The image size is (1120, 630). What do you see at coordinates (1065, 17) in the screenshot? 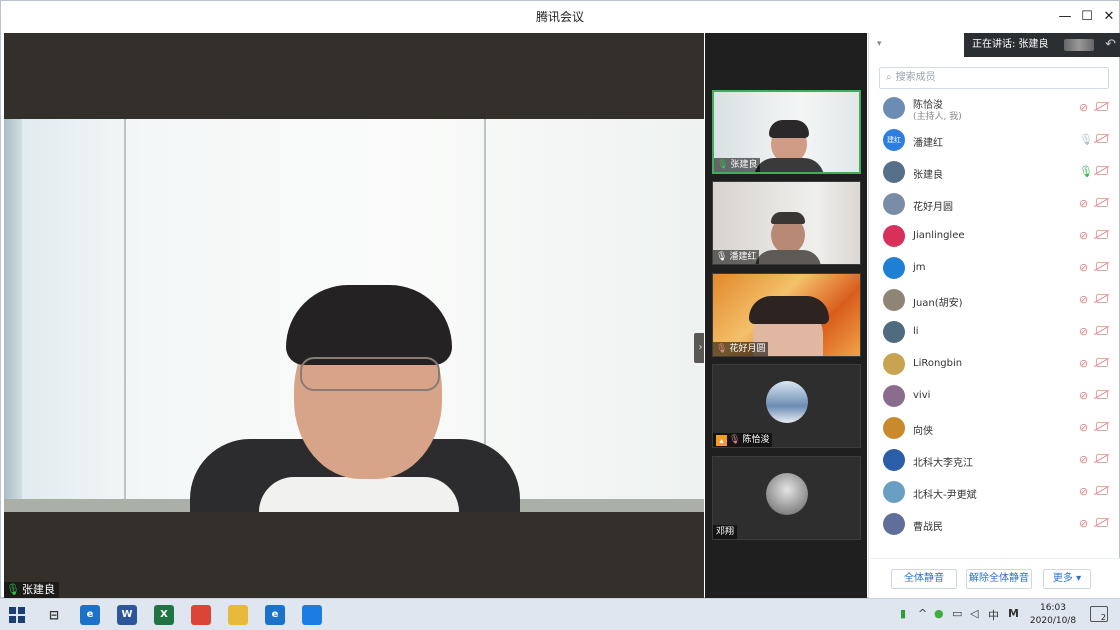
I see `minimize-icon: —` at bounding box center [1065, 17].